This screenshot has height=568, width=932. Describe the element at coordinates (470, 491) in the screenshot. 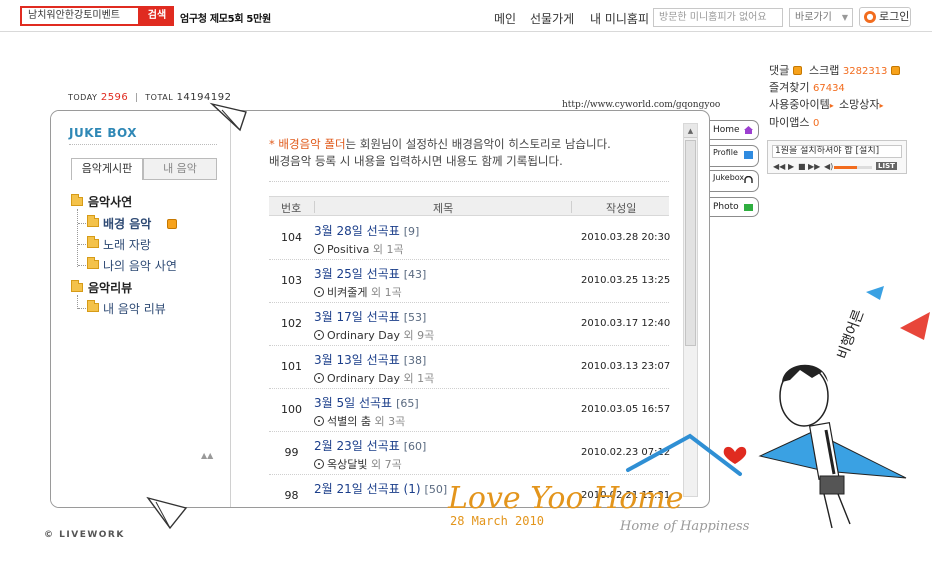

I see `table-row: 98 2월 21일 선곡표 (1) [50] 2010.02.21 15:31` at that location.